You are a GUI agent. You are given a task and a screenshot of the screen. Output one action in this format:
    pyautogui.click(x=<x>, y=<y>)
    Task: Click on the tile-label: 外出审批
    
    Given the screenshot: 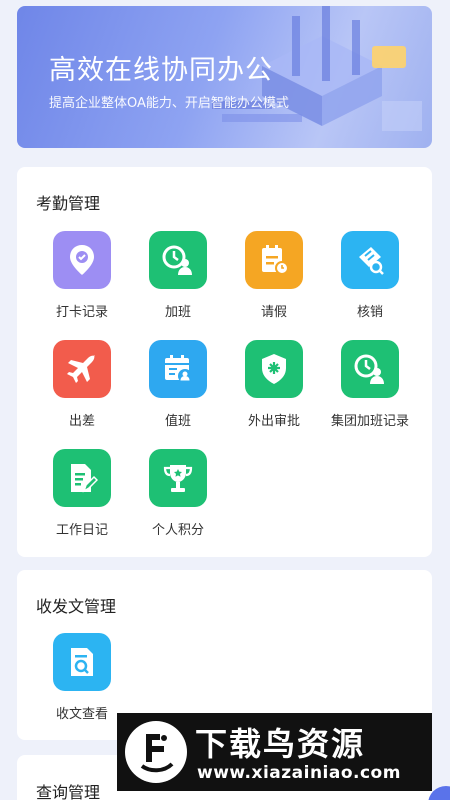 What is the action you would take?
    pyautogui.click(x=273, y=421)
    